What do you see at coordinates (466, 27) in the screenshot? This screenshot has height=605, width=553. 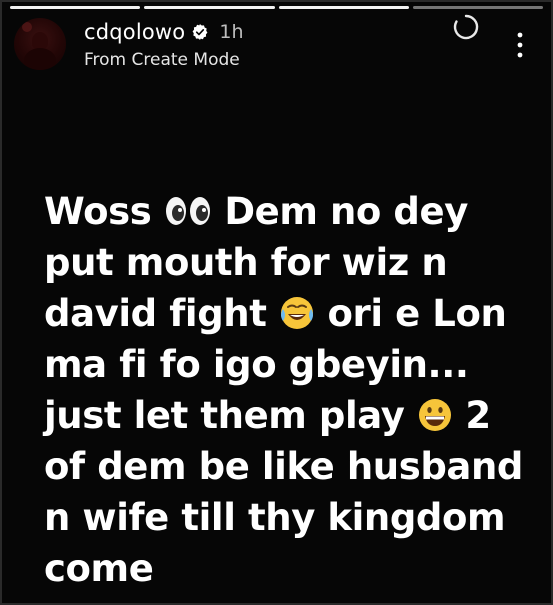 I see `loading-spinner-icon` at bounding box center [466, 27].